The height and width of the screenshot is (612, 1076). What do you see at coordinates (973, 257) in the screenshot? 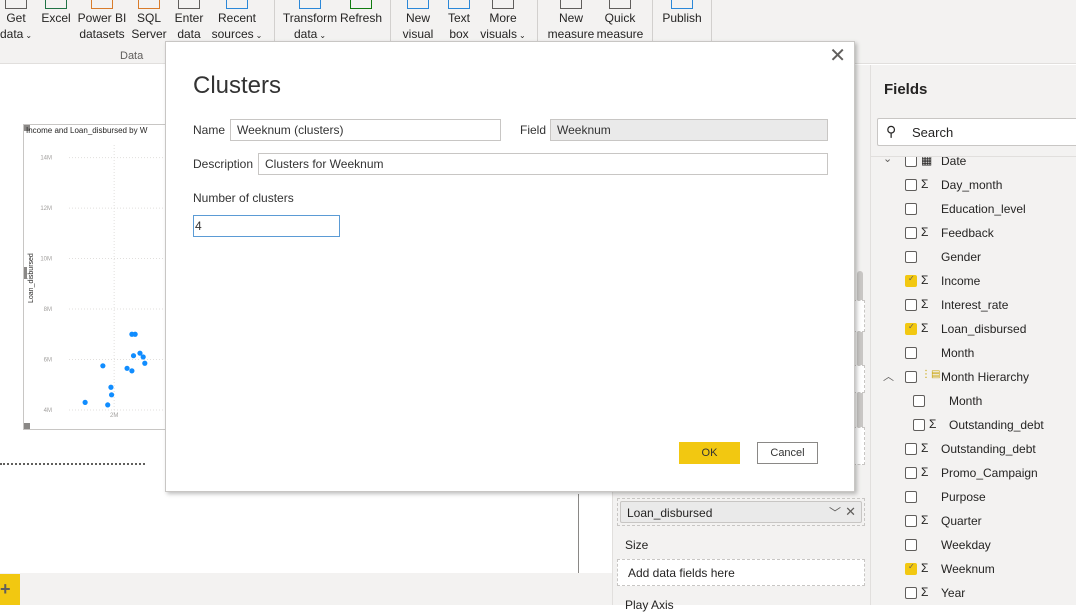
I see `field-item: Gender` at bounding box center [973, 257].